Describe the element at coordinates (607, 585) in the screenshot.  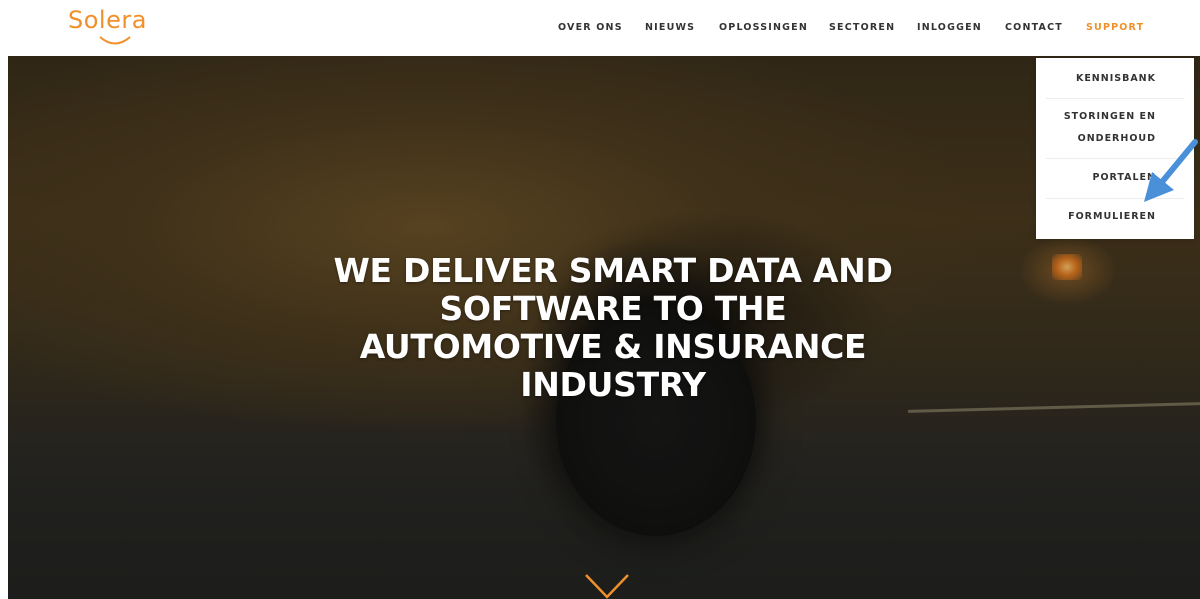
I see `chevron-down-icon` at that location.